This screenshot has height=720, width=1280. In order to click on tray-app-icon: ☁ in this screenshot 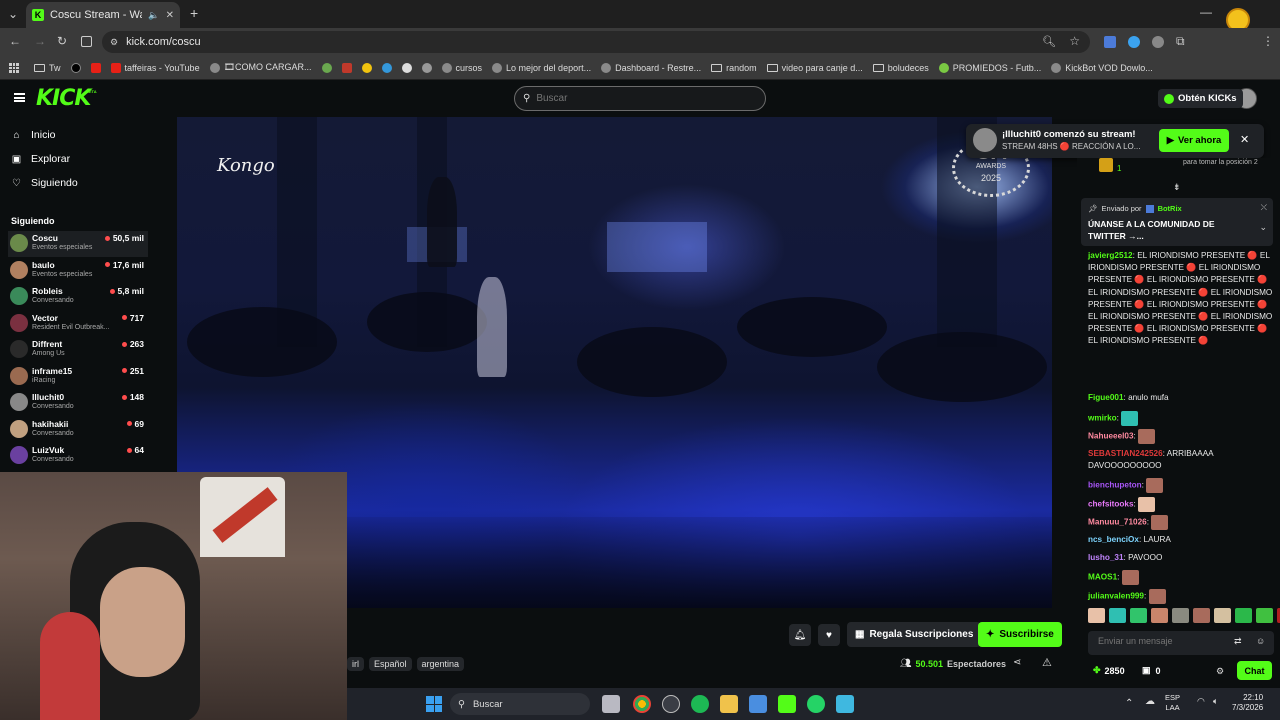, I will do `click(1150, 701)`.